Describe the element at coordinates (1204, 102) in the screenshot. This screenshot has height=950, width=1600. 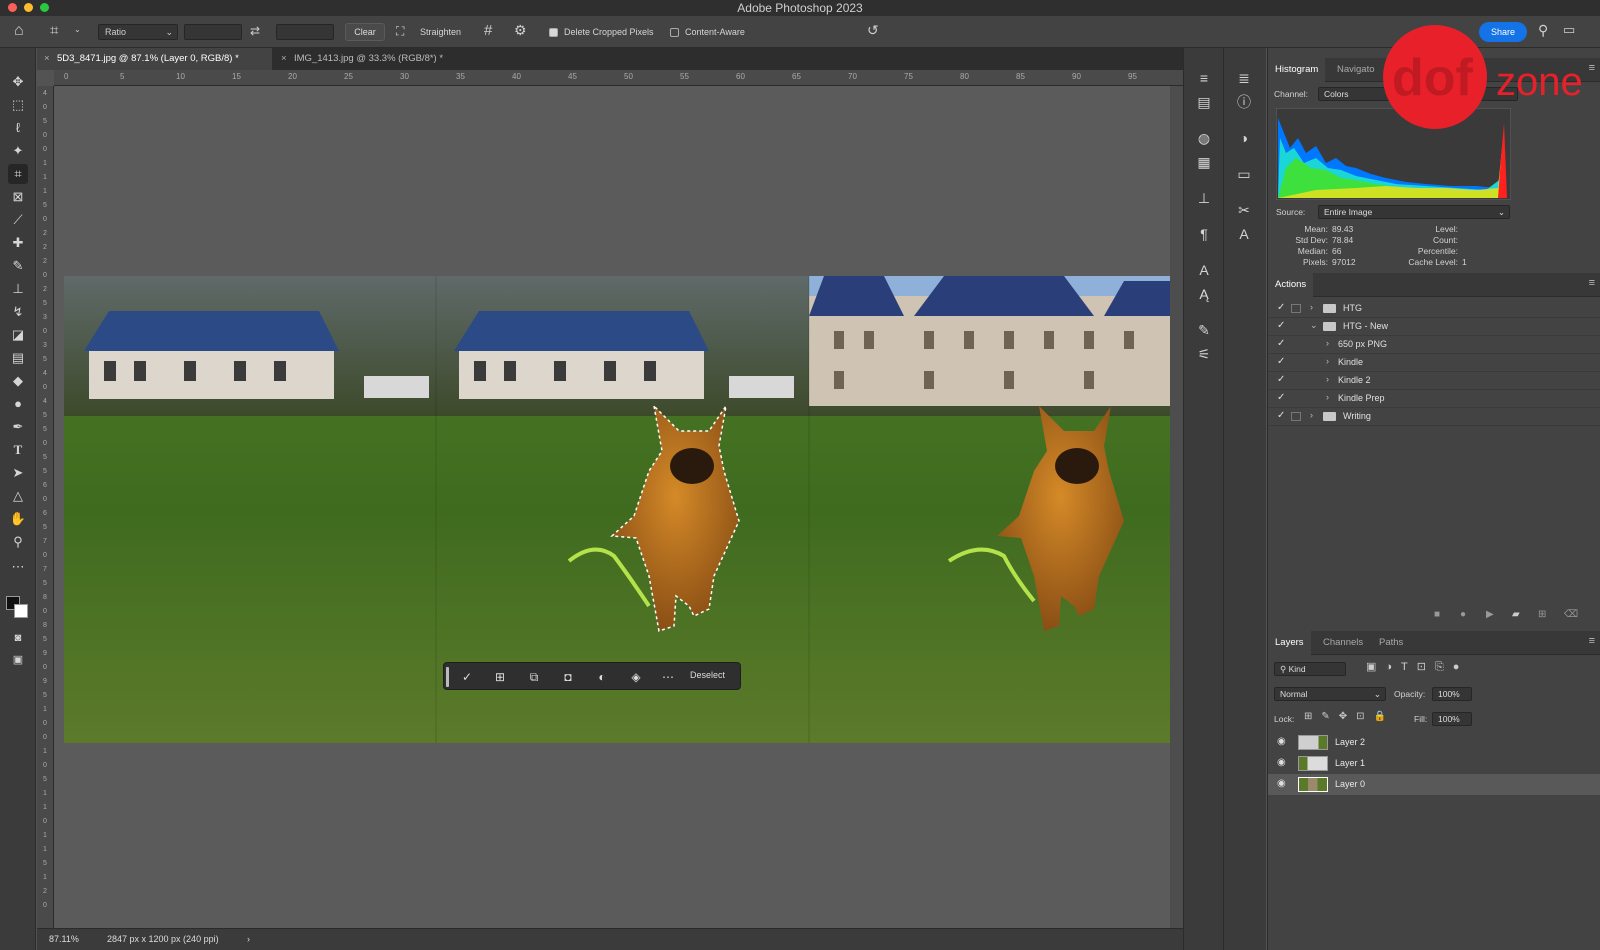
I see `libraries-icon: ▤` at that location.